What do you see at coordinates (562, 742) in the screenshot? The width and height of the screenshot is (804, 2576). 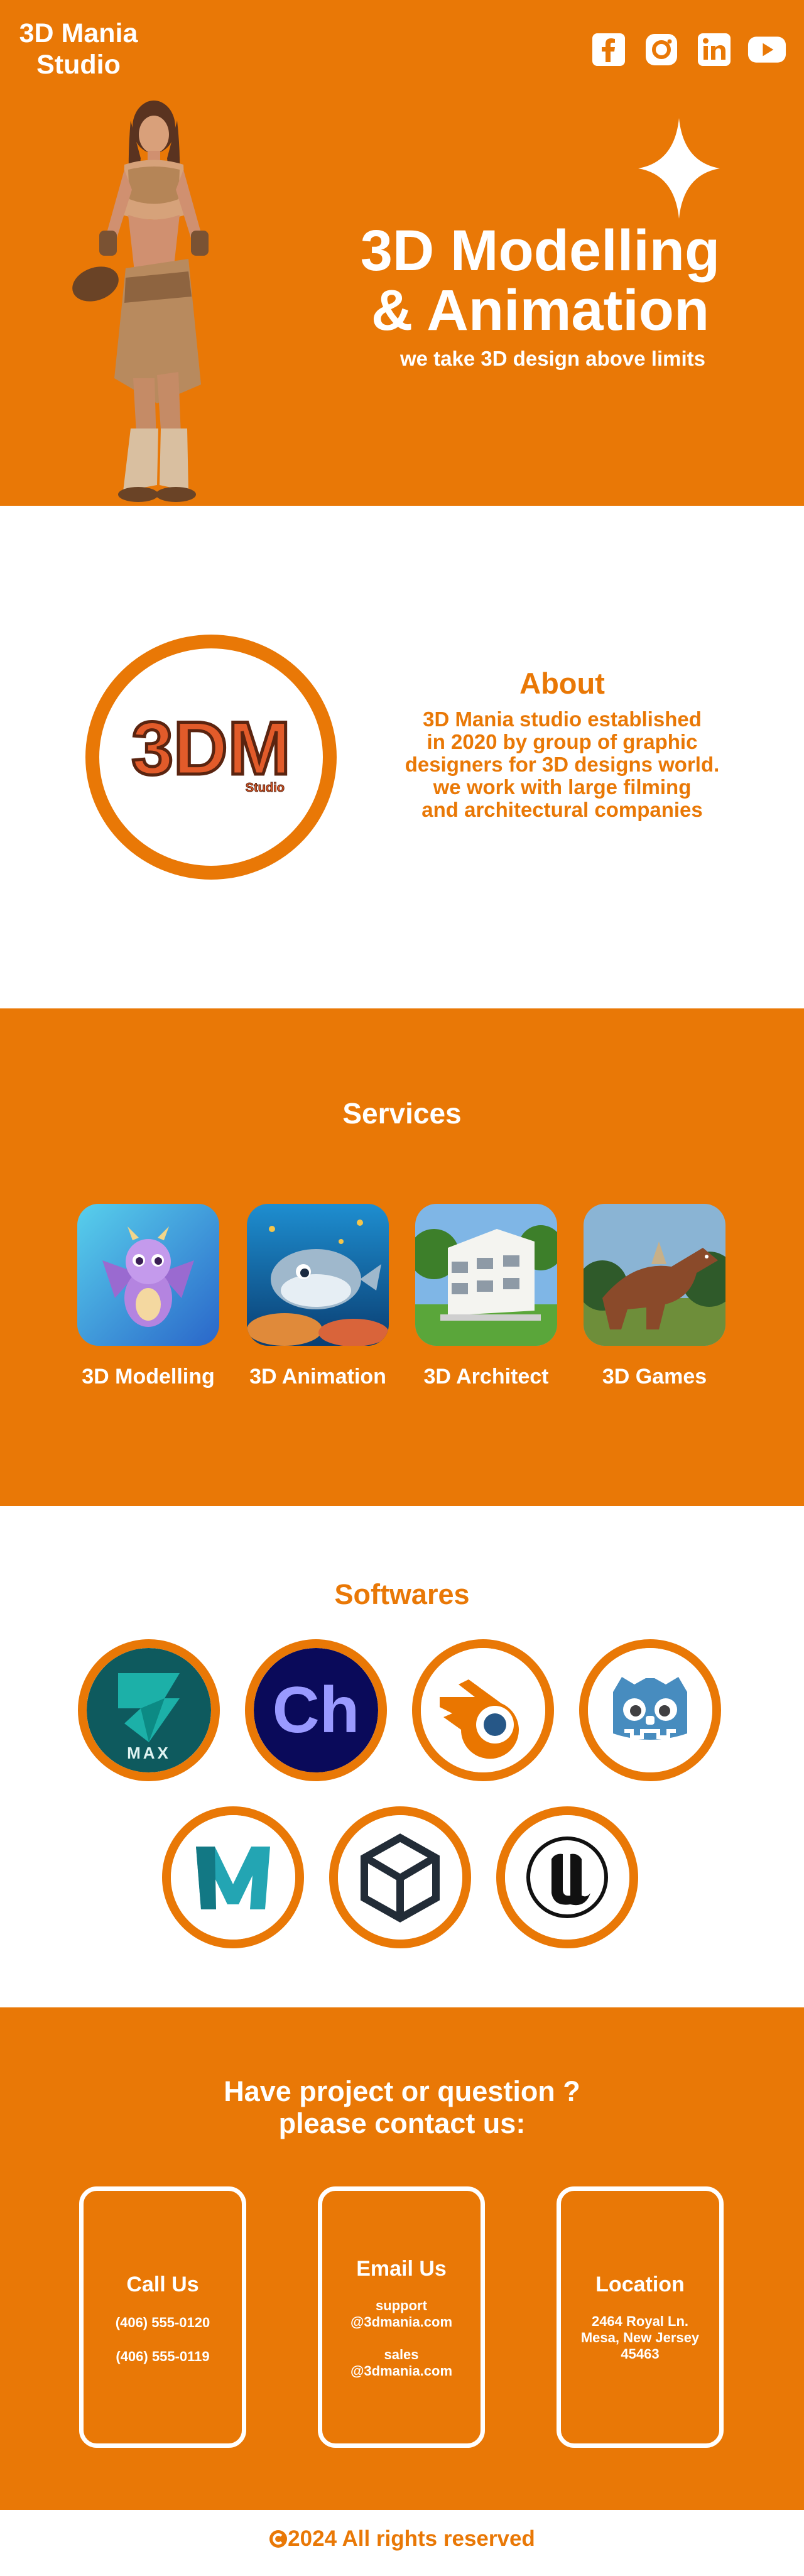 I see `about-line: in 2020 by group of graphic` at bounding box center [562, 742].